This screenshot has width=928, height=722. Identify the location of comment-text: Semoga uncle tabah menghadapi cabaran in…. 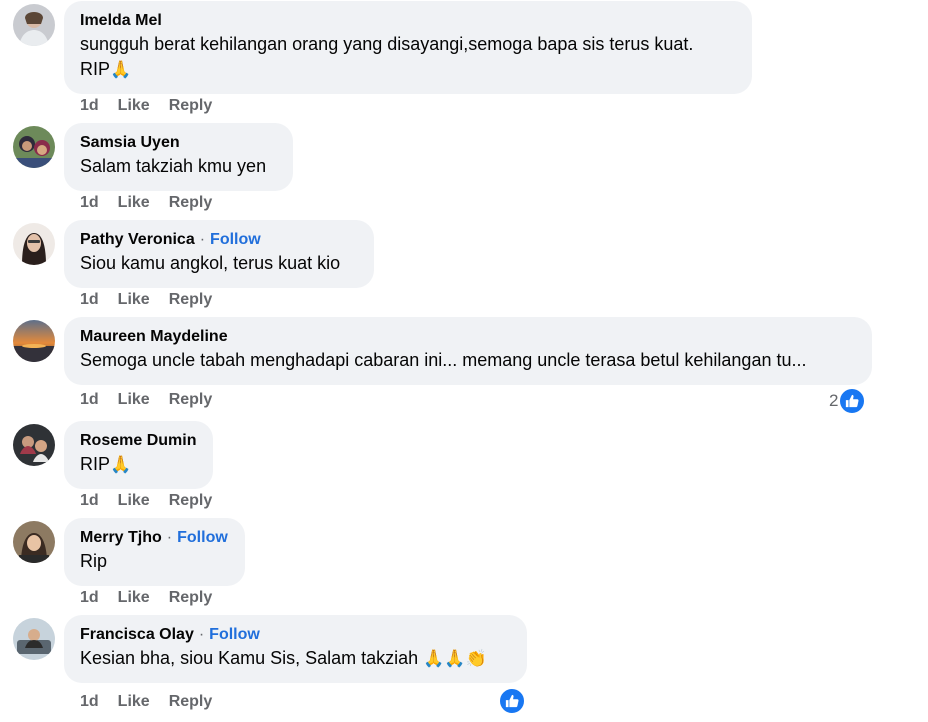
(443, 360).